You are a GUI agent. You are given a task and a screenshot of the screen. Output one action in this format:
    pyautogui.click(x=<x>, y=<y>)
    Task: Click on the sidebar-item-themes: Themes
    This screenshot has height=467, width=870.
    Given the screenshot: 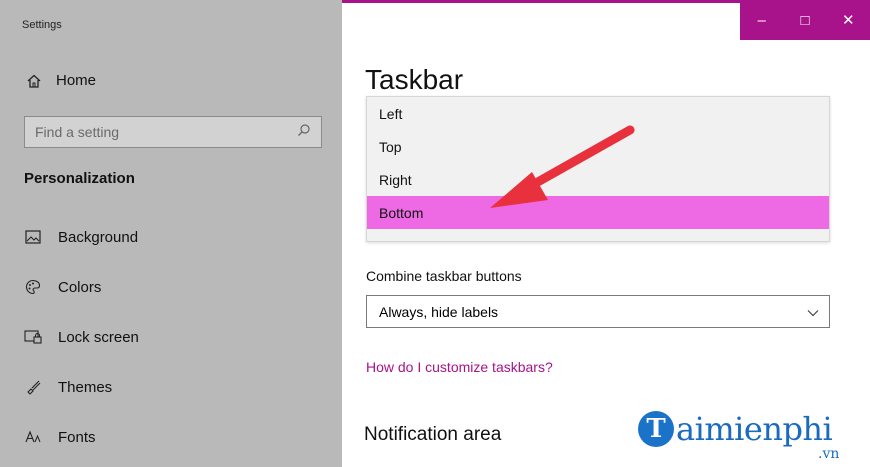 What is the action you would take?
    pyautogui.click(x=174, y=387)
    